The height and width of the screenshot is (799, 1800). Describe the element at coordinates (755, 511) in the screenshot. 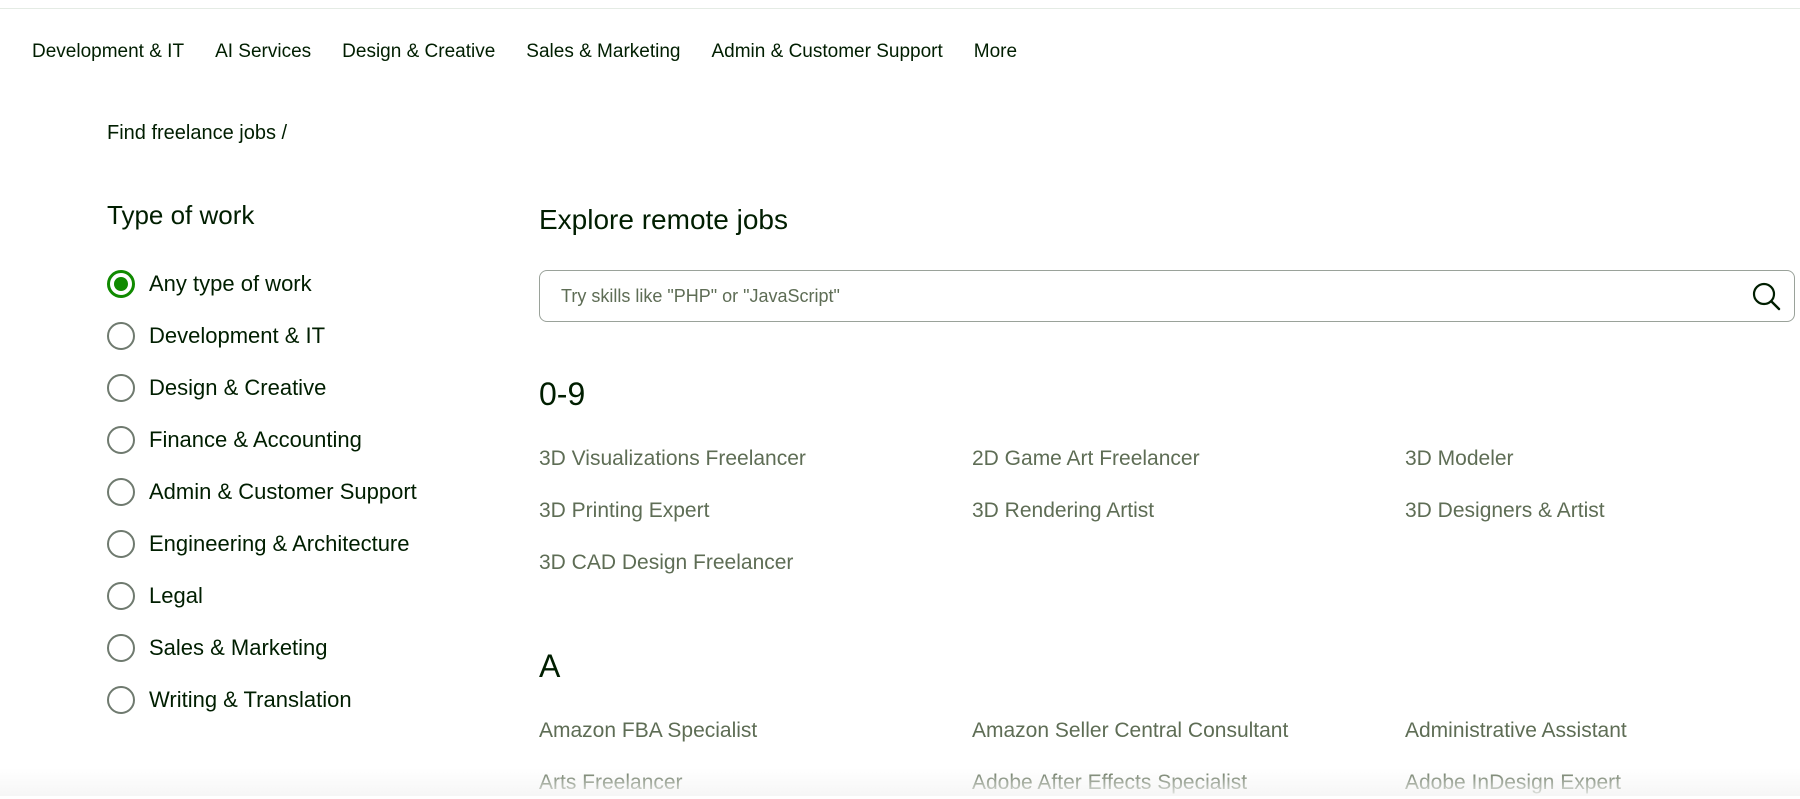

I see `job-link: 3D Printing Expert` at that location.